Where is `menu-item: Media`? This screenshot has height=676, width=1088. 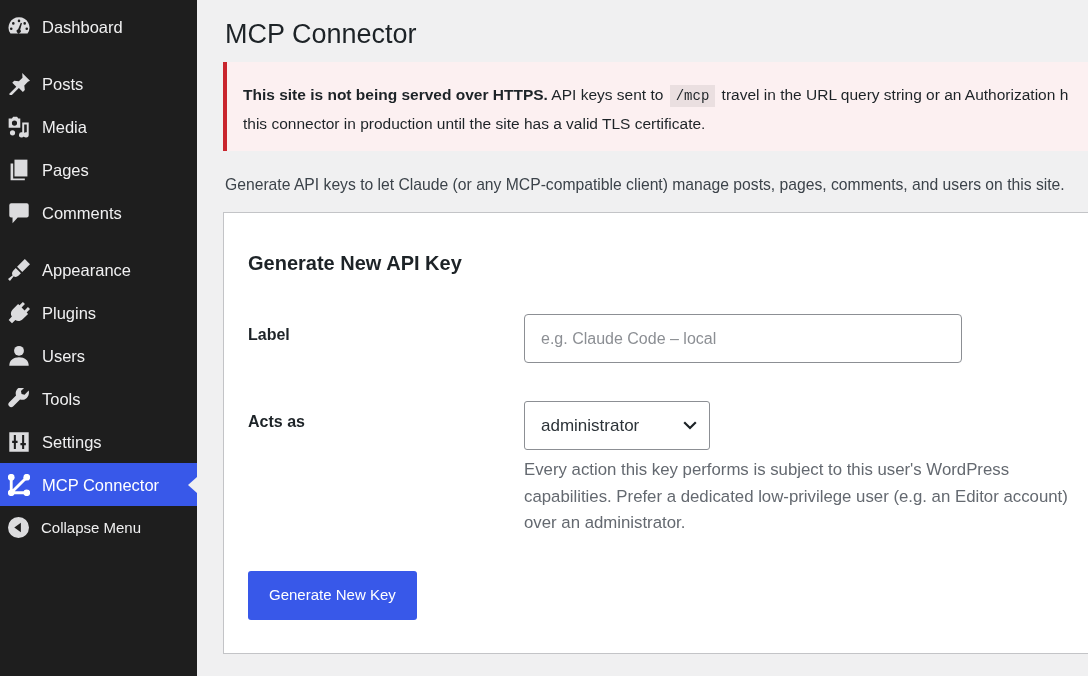
menu-item: Media is located at coordinates (98, 126).